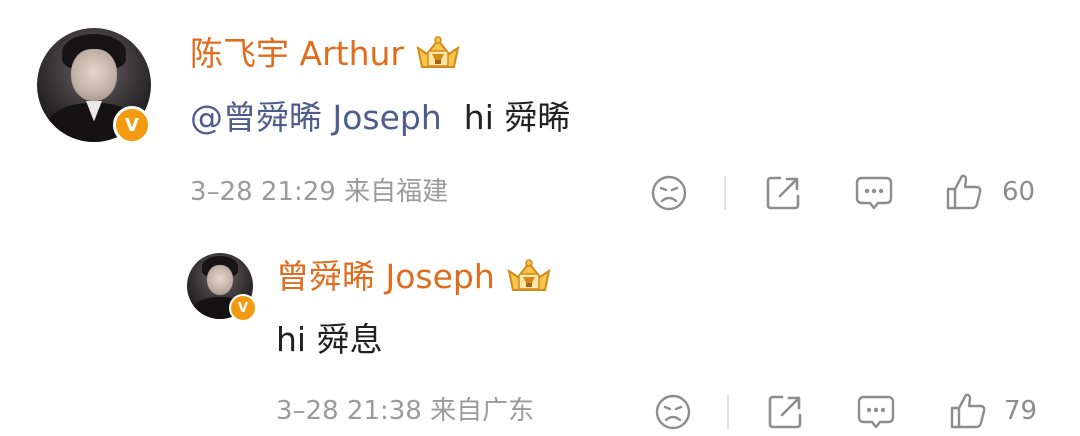 The width and height of the screenshot is (1080, 436). What do you see at coordinates (482, 411) in the screenshot?
I see `reply-location: 来自广东` at bounding box center [482, 411].